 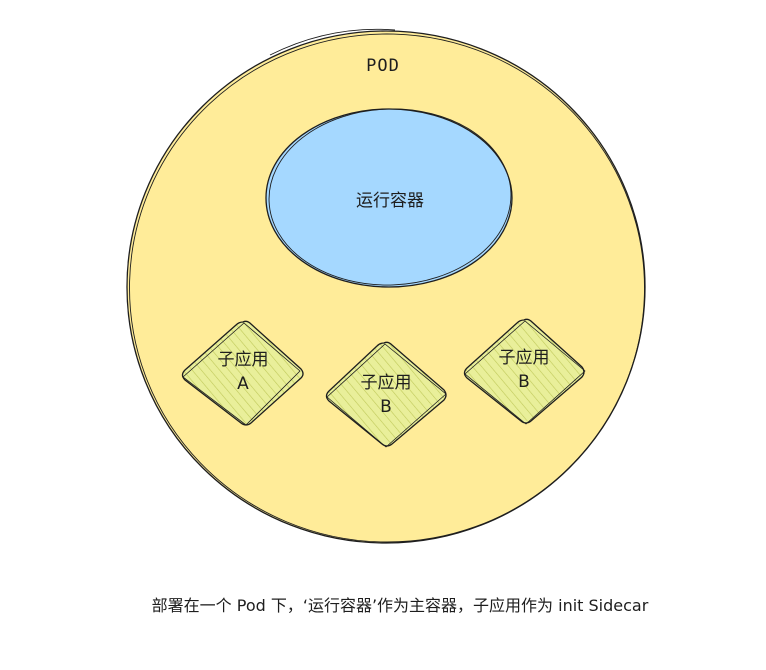 I want to click on sub-app-b-right-variant: B, so click(x=524, y=382).